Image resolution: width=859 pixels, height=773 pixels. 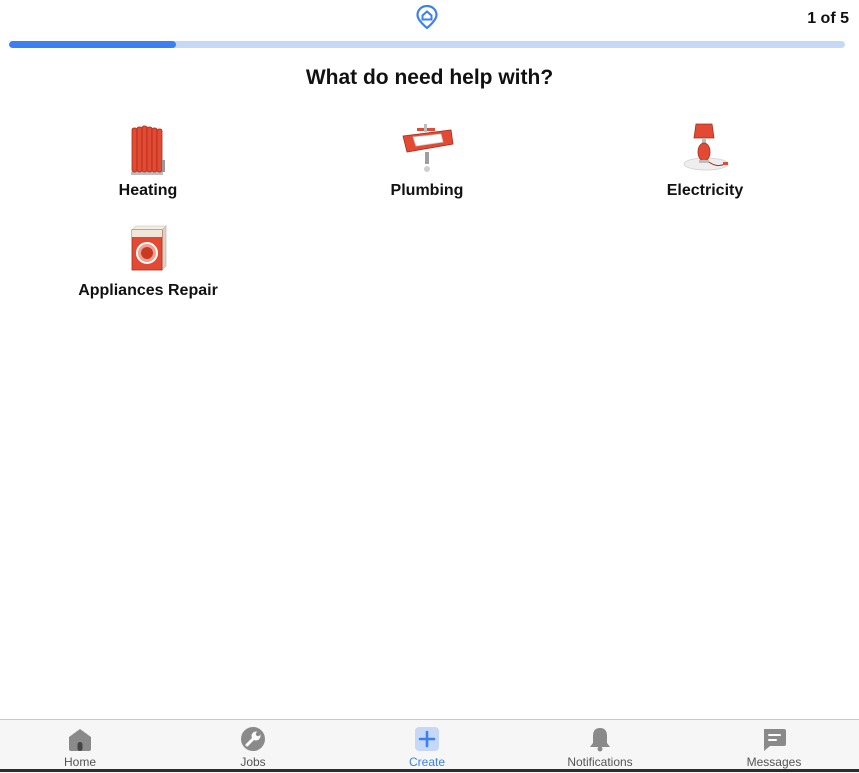 What do you see at coordinates (600, 762) in the screenshot?
I see `tab-label: Notifications` at bounding box center [600, 762].